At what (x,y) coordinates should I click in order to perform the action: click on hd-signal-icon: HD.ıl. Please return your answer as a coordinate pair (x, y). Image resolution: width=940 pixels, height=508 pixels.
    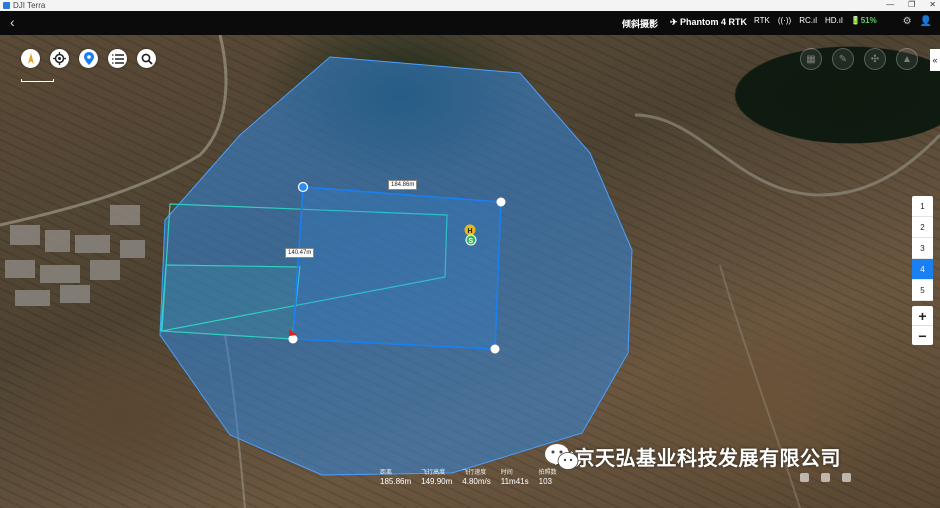
    Looking at the image, I should click on (833, 20).